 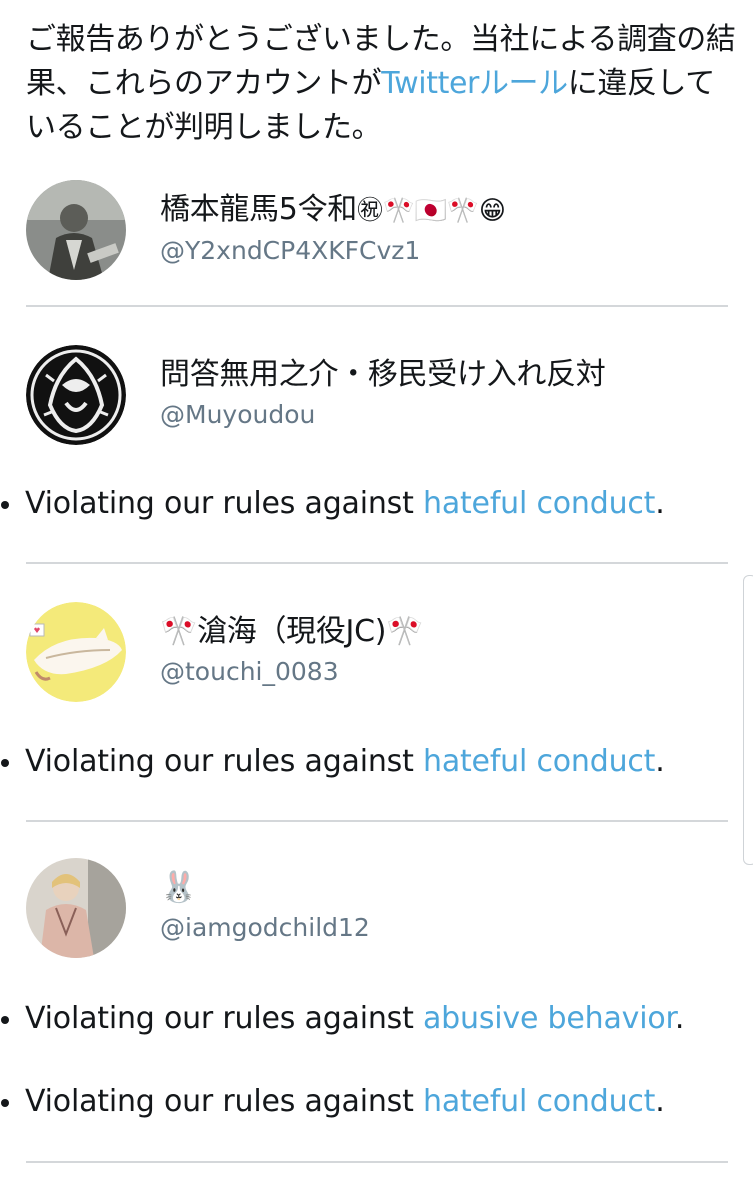 I want to click on abusive-behavior-link: abusive behavior, so click(x=549, y=1018).